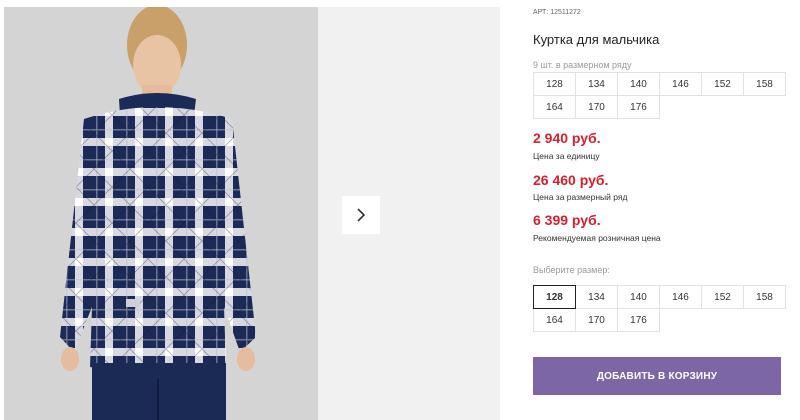 The image size is (800, 420). I want to click on size-option: 128, so click(554, 297).